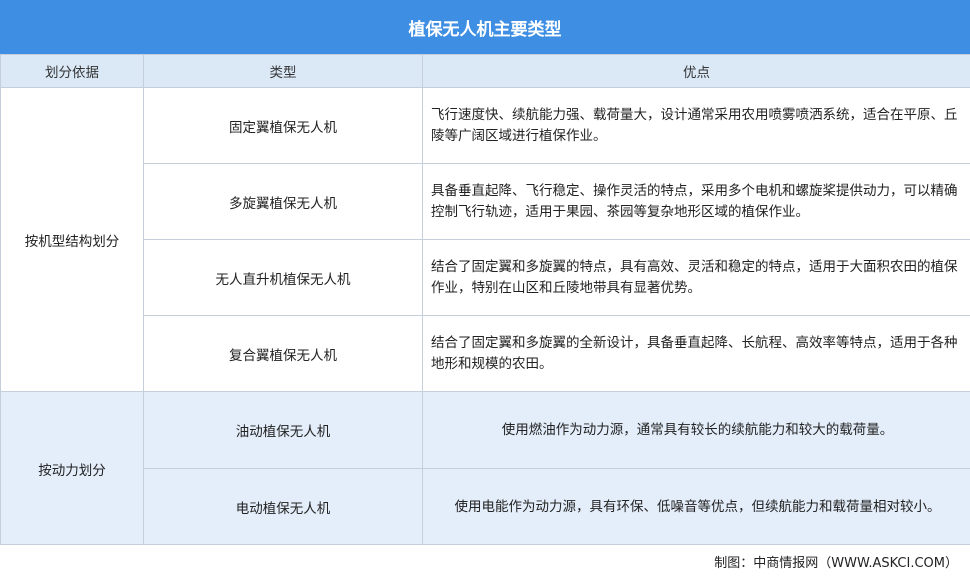 This screenshot has width=970, height=577. Describe the element at coordinates (72, 469) in the screenshot. I see `group-basis-power: 按动力划分` at that location.